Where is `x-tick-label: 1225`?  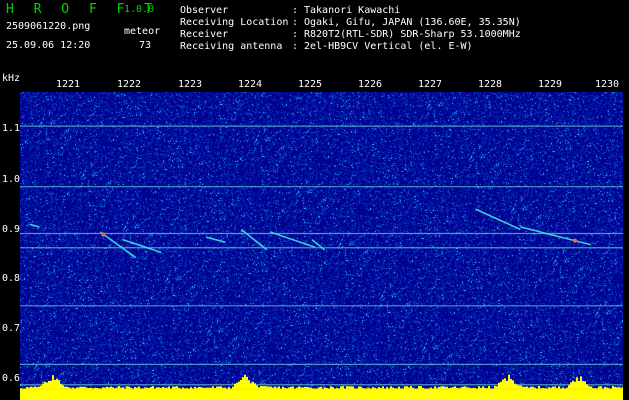
x-tick-label: 1225 is located at coordinates (310, 84).